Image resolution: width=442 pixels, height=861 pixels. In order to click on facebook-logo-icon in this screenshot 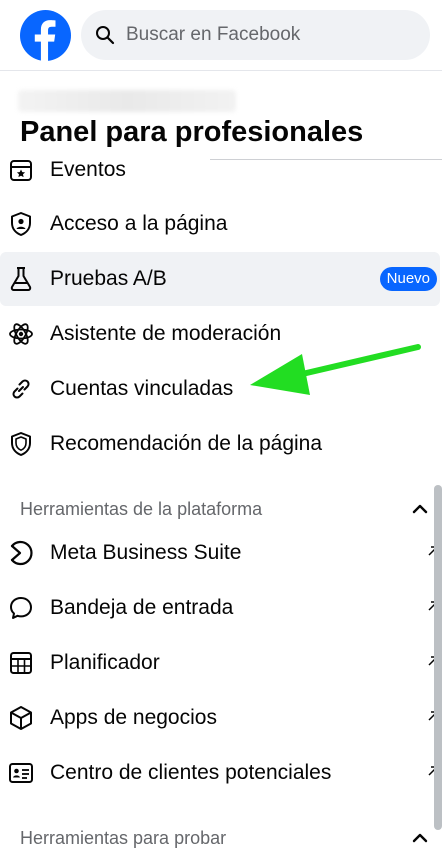, I will do `click(45, 35)`.